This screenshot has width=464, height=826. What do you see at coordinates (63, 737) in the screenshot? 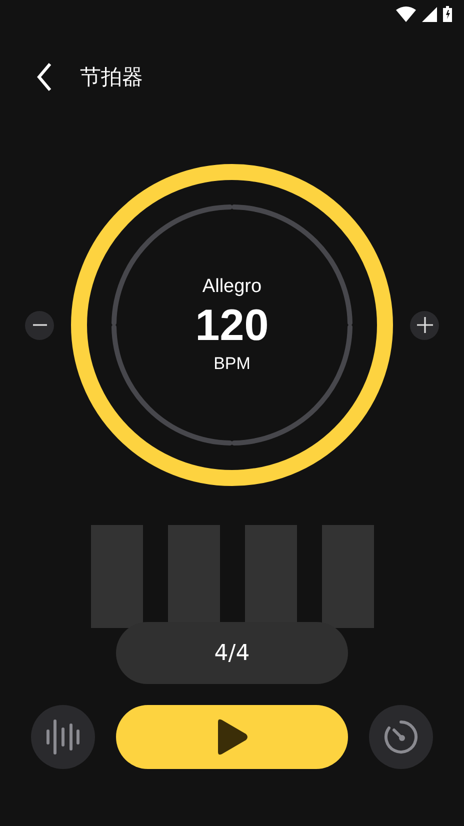
I see `sound-wave-icon` at bounding box center [63, 737].